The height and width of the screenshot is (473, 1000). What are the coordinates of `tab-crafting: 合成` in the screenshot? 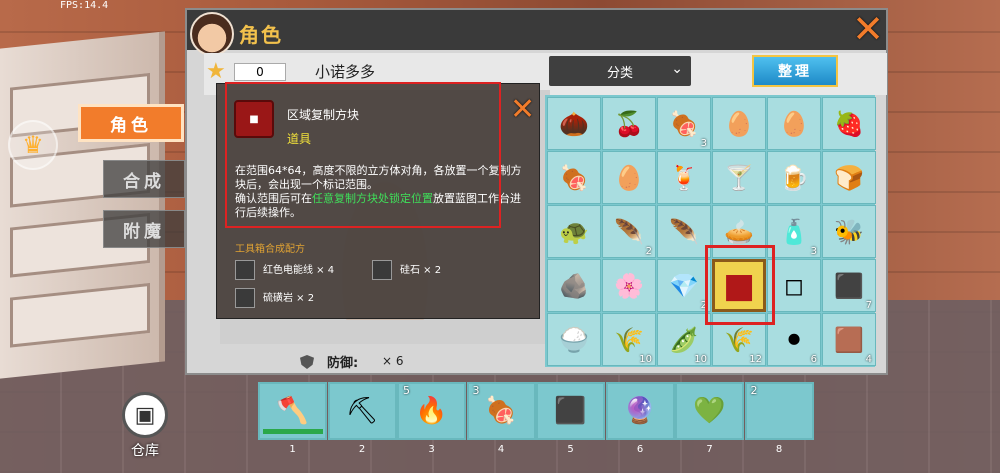 It's located at (144, 179).